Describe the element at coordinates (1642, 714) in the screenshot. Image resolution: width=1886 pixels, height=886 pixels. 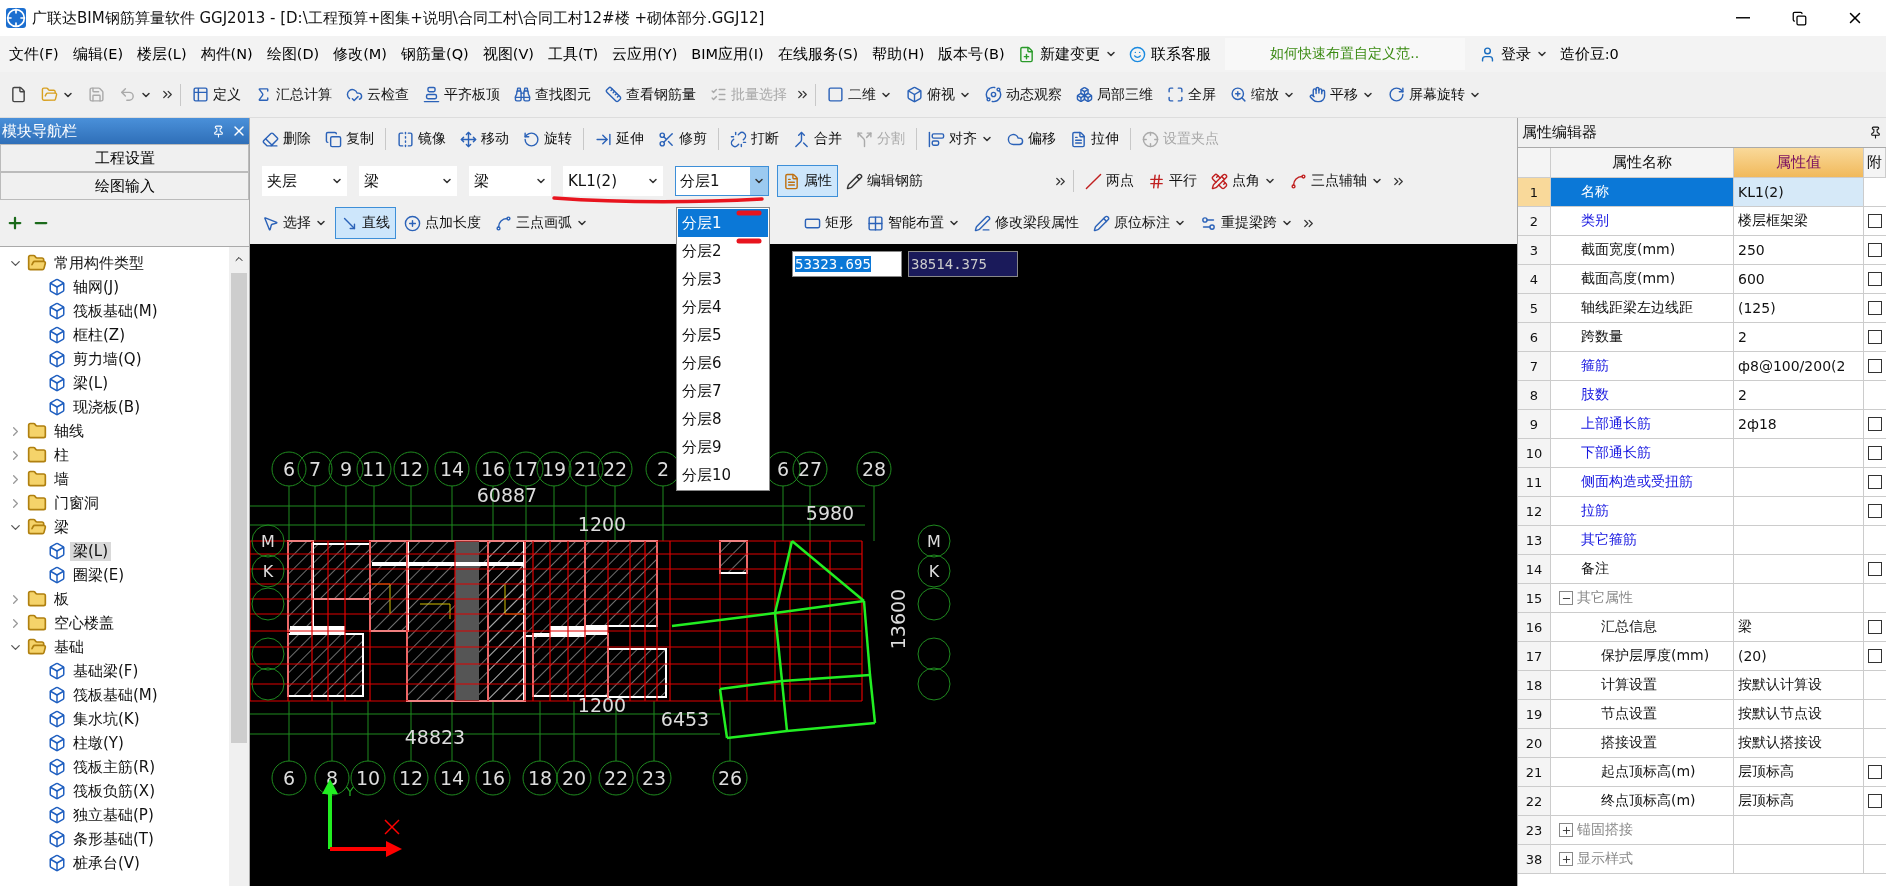
I see `property-name: 节点设置` at that location.